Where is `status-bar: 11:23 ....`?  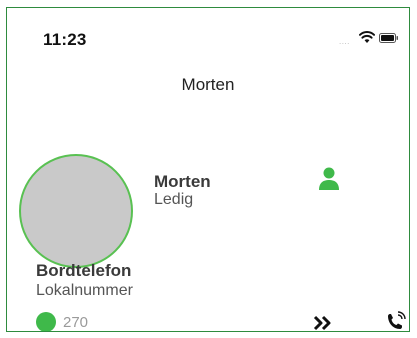
status-bar: 11:23 .... is located at coordinates (208, 34).